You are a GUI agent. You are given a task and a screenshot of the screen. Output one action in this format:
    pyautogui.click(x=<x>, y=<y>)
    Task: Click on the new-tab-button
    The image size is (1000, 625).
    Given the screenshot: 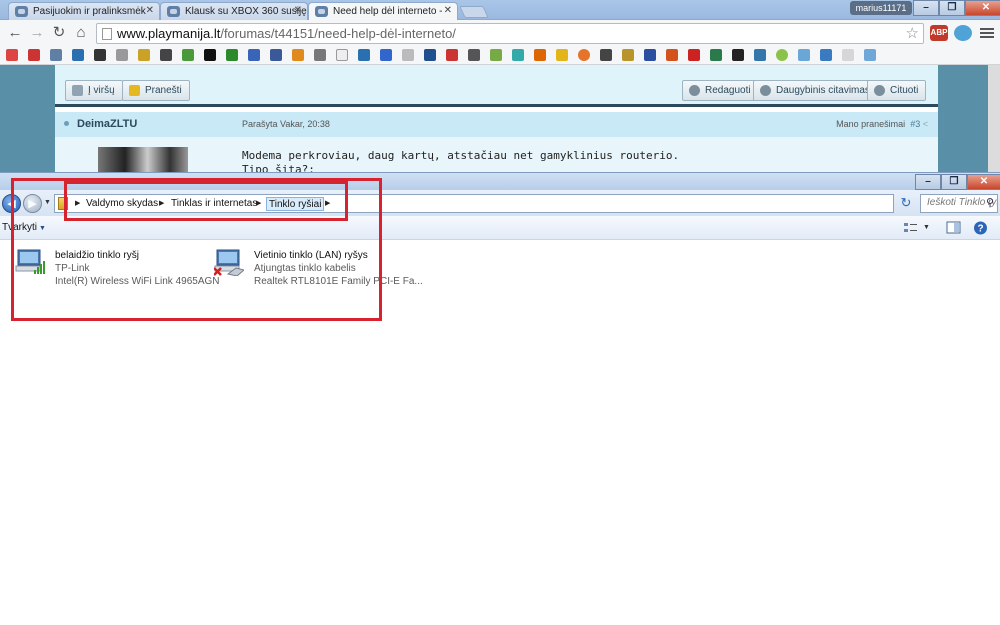 What is the action you would take?
    pyautogui.click(x=474, y=12)
    